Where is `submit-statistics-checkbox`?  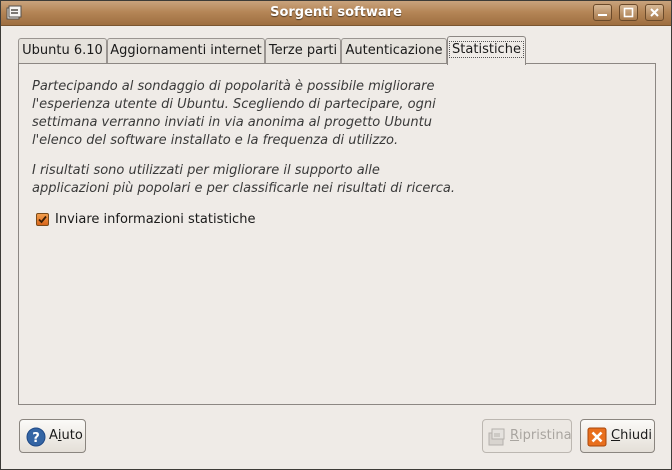
submit-statistics-checkbox is located at coordinates (42, 219).